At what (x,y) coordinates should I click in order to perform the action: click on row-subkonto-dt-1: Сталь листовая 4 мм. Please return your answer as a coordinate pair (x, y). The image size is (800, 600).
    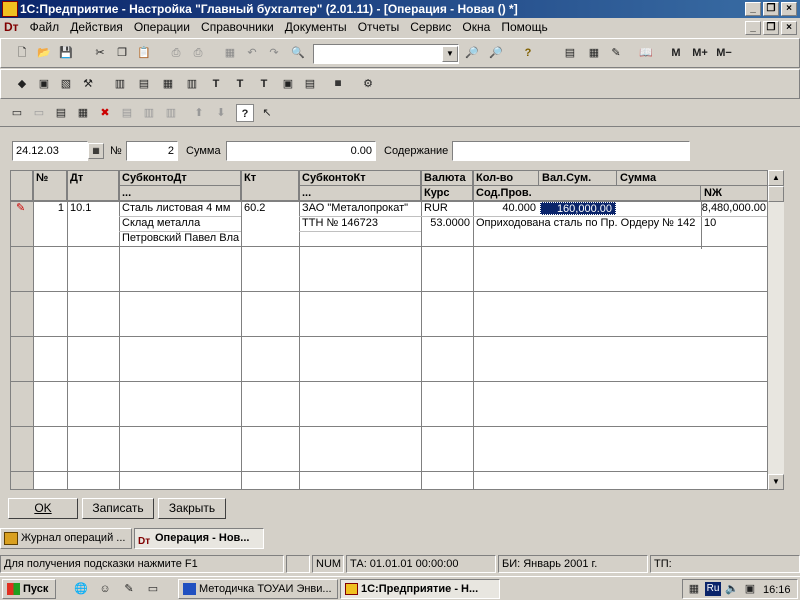
    Looking at the image, I should click on (180, 208).